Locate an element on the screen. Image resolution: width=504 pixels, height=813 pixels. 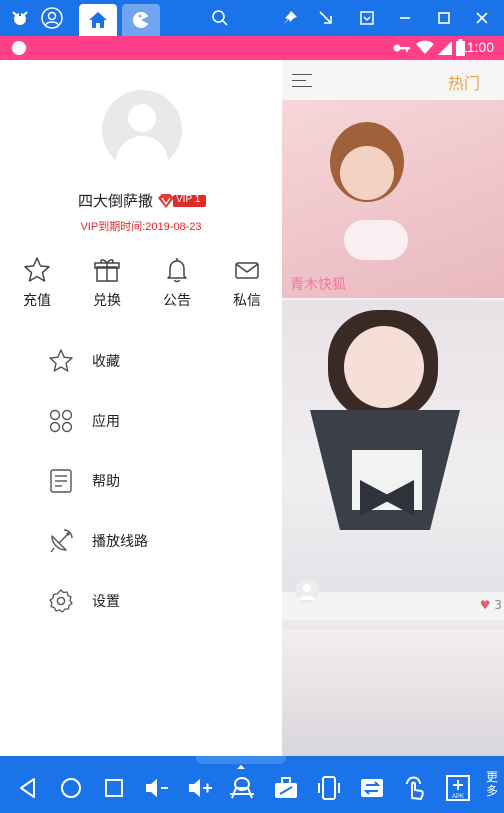
vip-level-label: VIP 1 is located at coordinates (188, 199).